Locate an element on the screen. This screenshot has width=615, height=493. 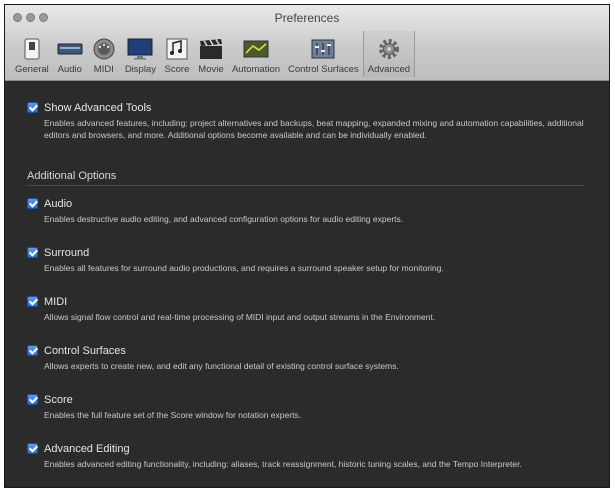
score-notes-icon is located at coordinates (177, 49).